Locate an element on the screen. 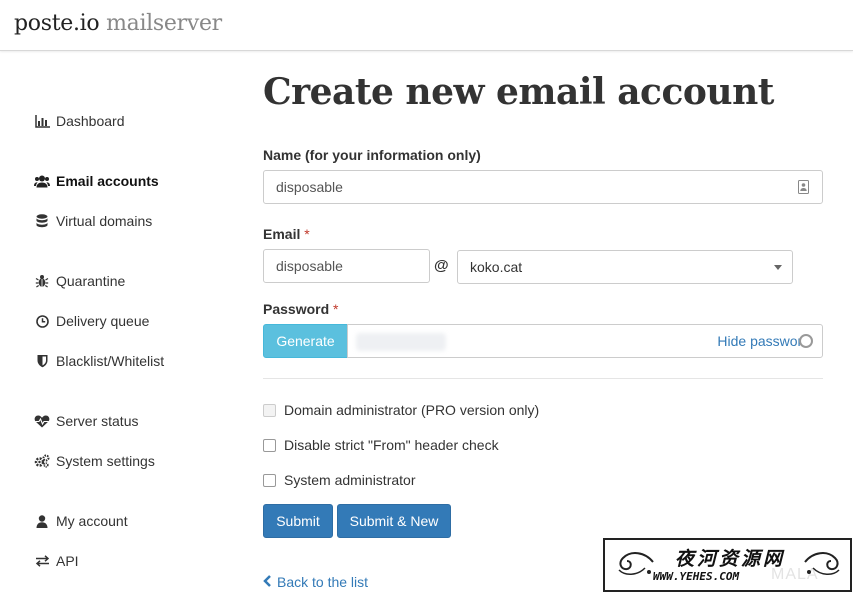  sidebar-item-dashboard: Dashboard is located at coordinates (79, 121).